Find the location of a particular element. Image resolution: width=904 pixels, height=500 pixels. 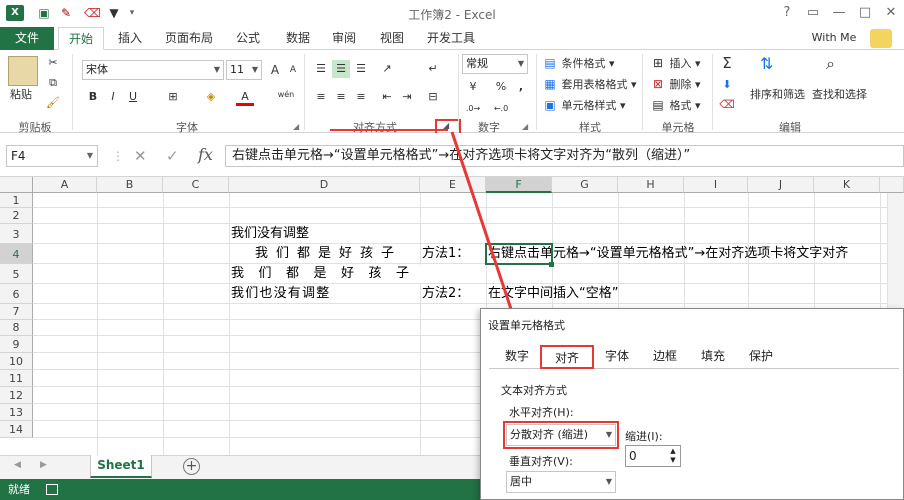

spinner-arrows-icon: ▲ ▼ is located at coordinates (673, 456).